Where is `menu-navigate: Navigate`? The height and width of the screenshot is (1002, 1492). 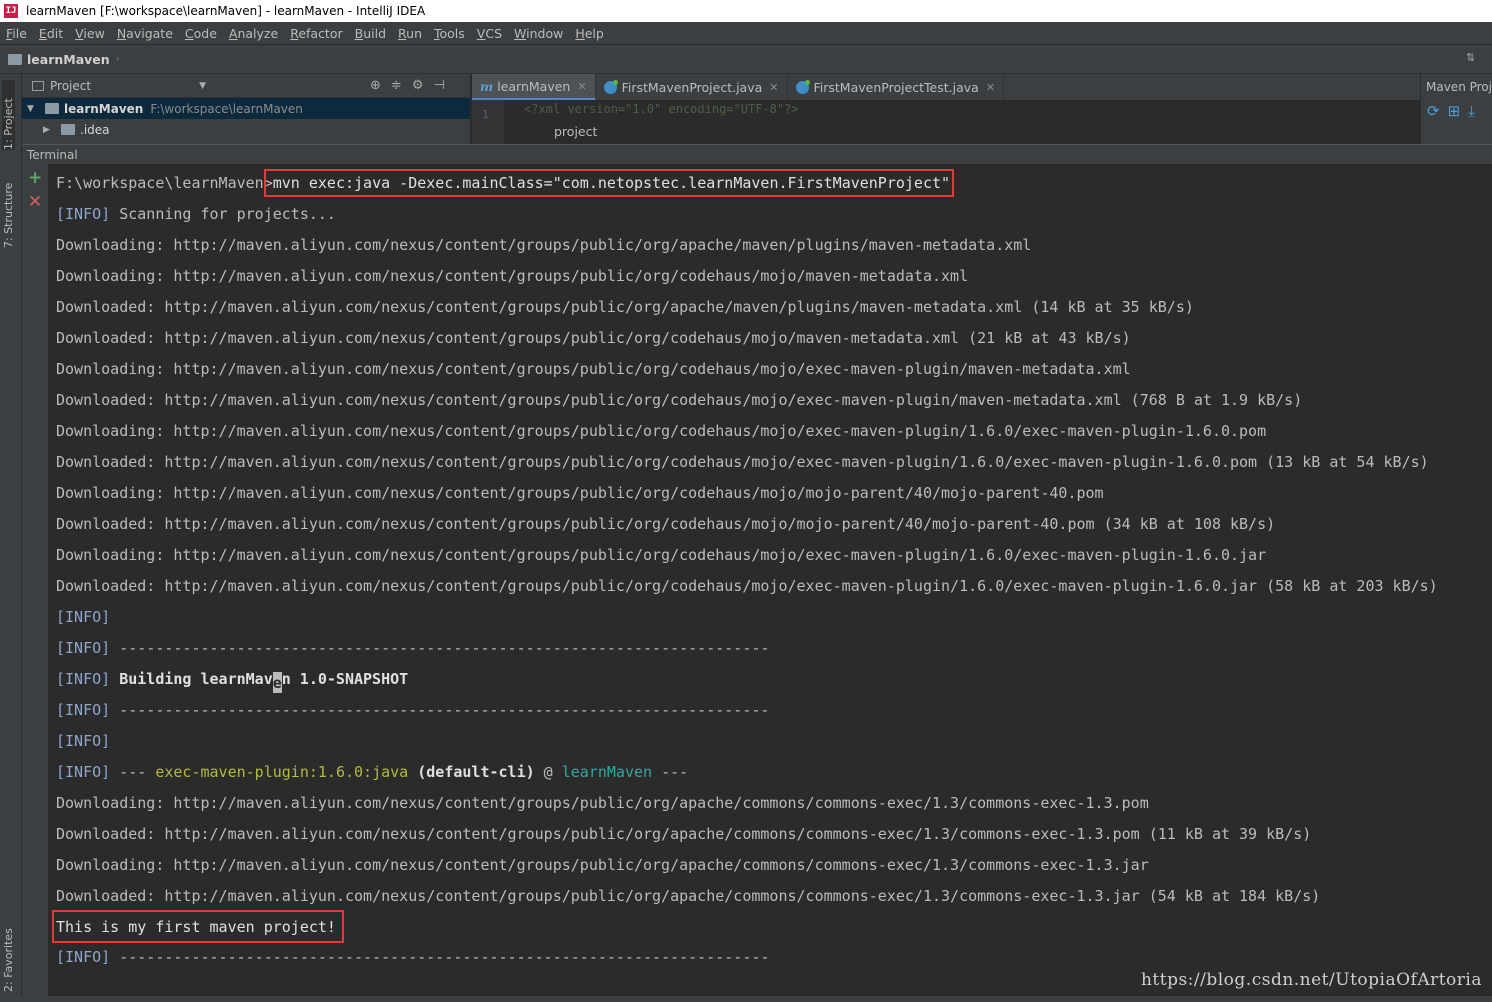
menu-navigate: Navigate is located at coordinates (145, 33).